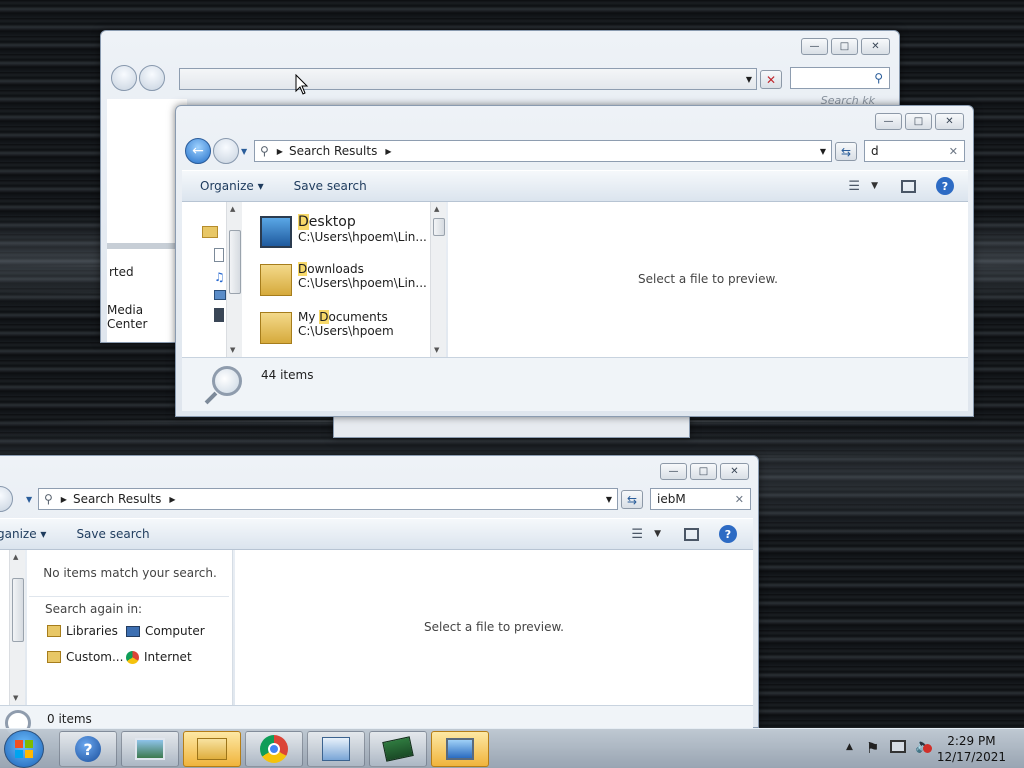 Image resolution: width=1024 pixels, height=768 pixels. What do you see at coordinates (346, 331) in the screenshot?
I see `item-path: C:\Users\hpoem` at bounding box center [346, 331].